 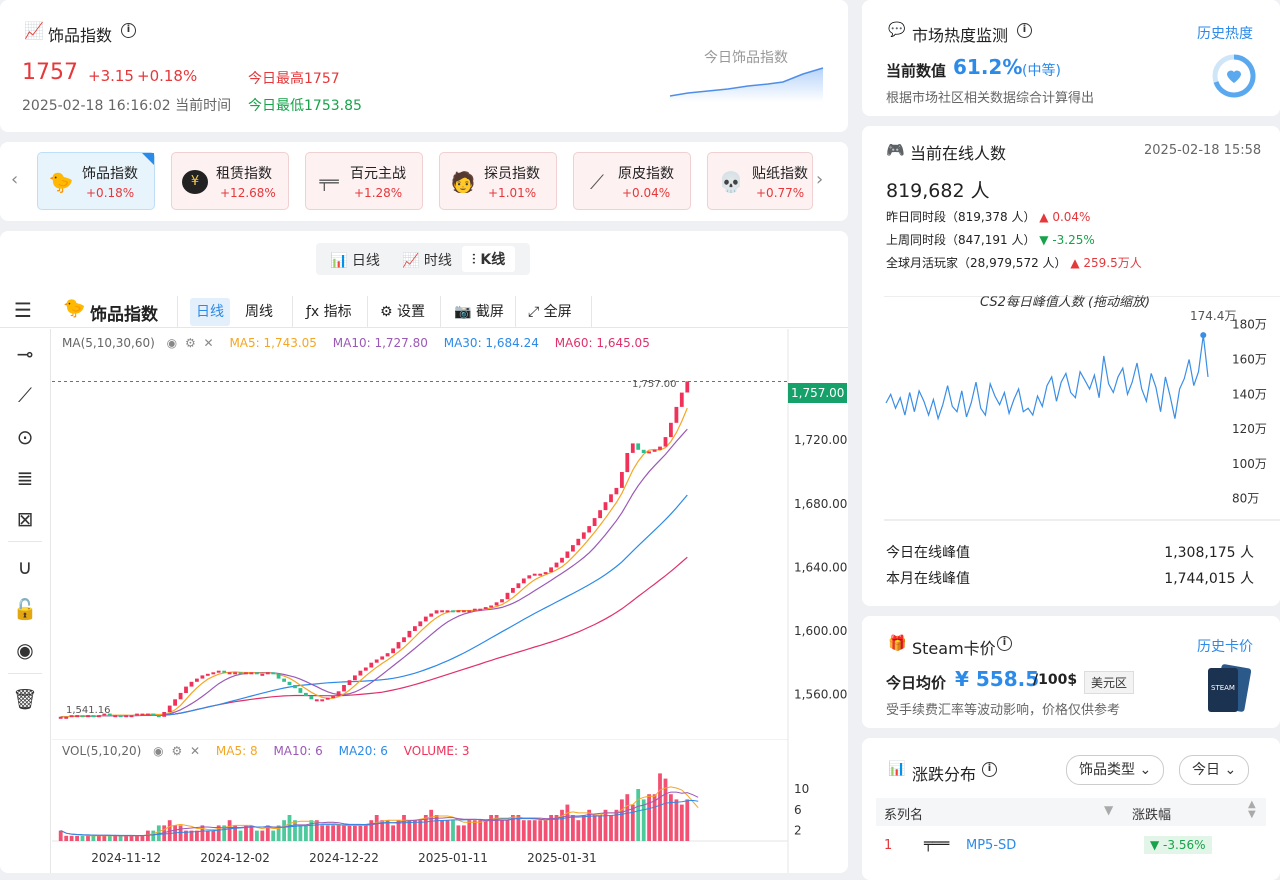 I want to click on tile-knife: ⟋ 原皮指数 +0.04%, so click(x=632, y=181).